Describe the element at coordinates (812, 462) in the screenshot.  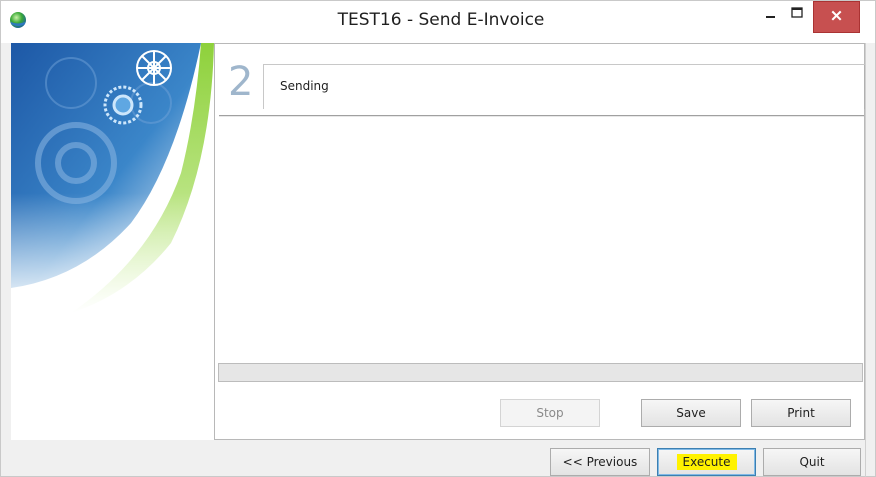
I see `quit-button: Quit` at that location.